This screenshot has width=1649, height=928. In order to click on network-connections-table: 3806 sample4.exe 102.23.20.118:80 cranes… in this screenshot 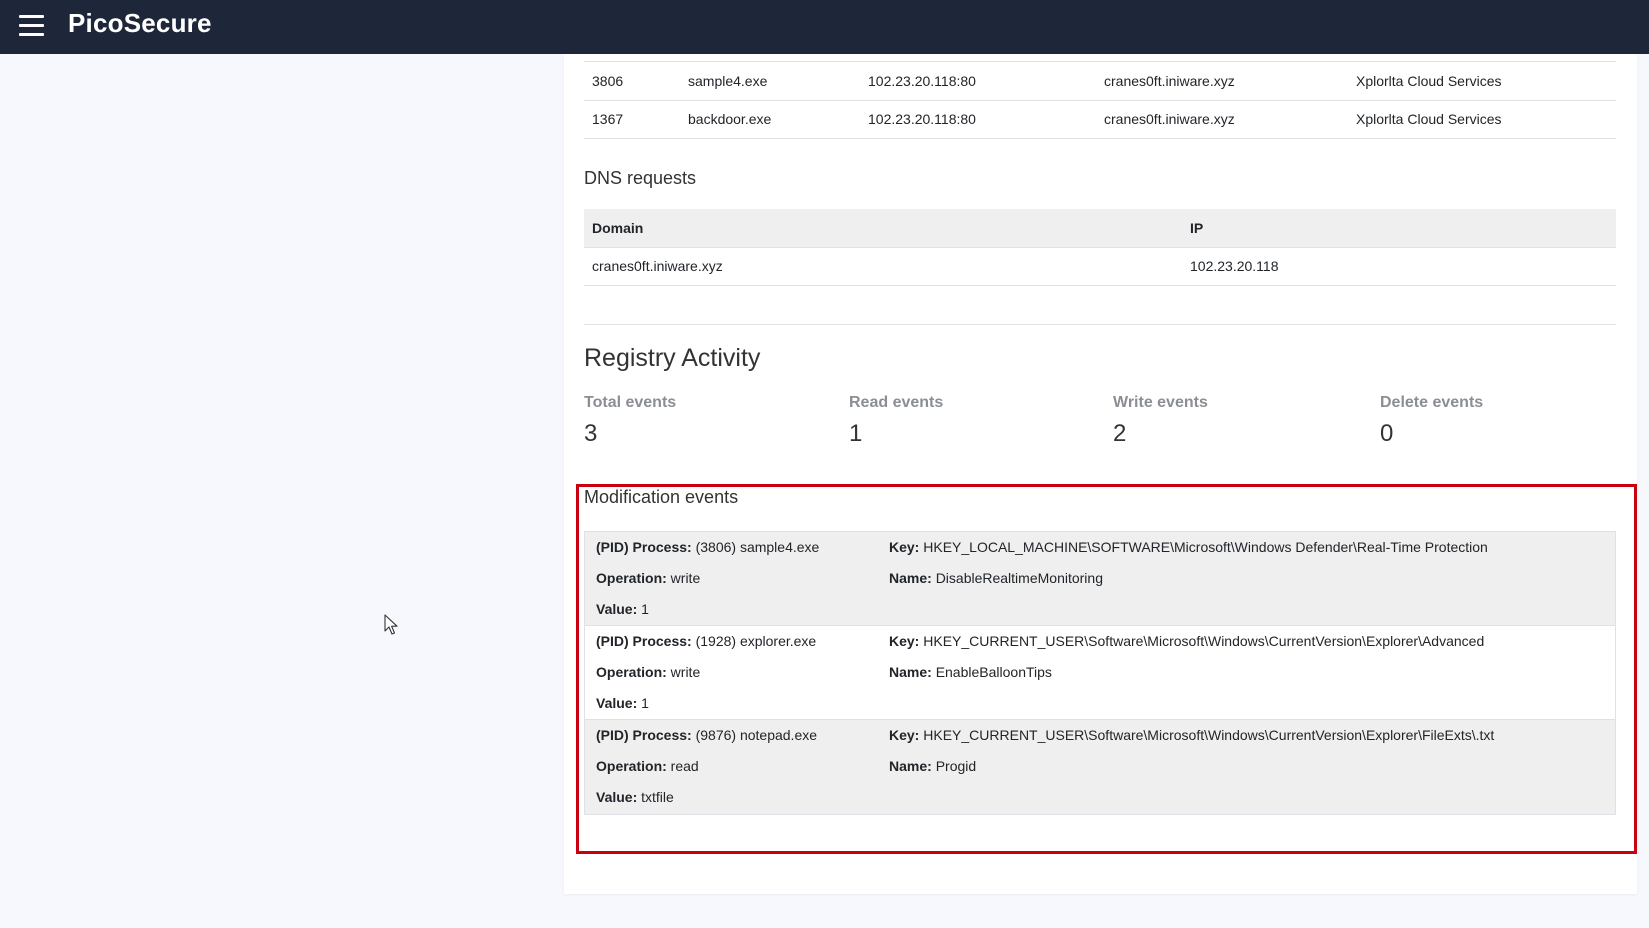, I will do `click(1100, 100)`.